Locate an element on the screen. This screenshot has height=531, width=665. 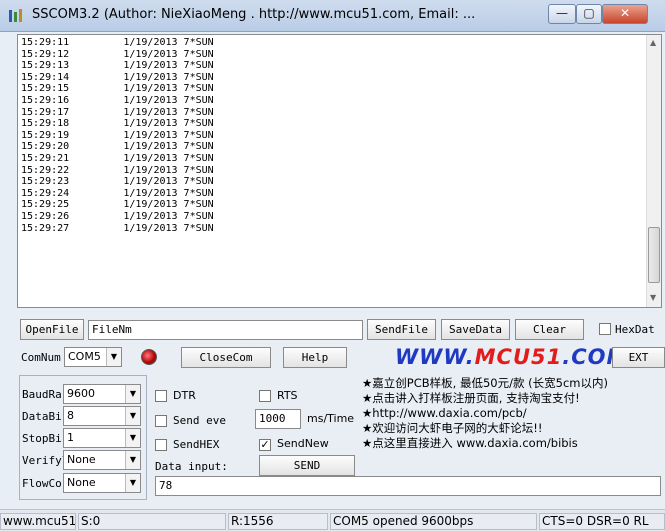
hex-display-label: HexDat is located at coordinates (635, 329).